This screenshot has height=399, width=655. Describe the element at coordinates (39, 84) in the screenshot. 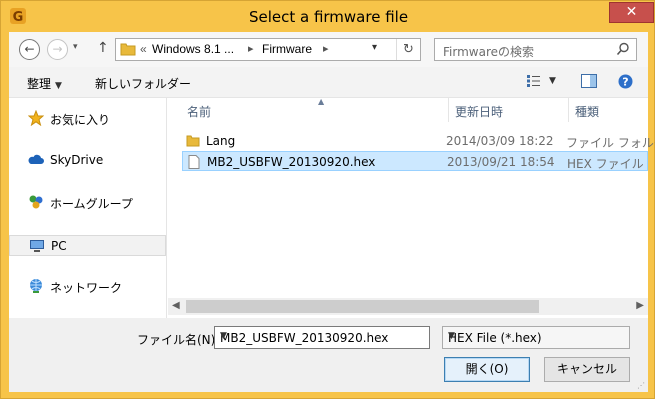

I see `organize-label: 整理` at that location.